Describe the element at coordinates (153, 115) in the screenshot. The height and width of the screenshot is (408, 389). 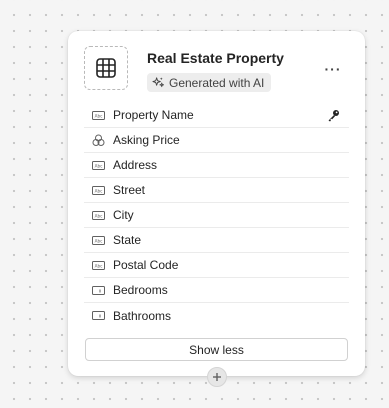
I see `field-label: Property Name` at that location.